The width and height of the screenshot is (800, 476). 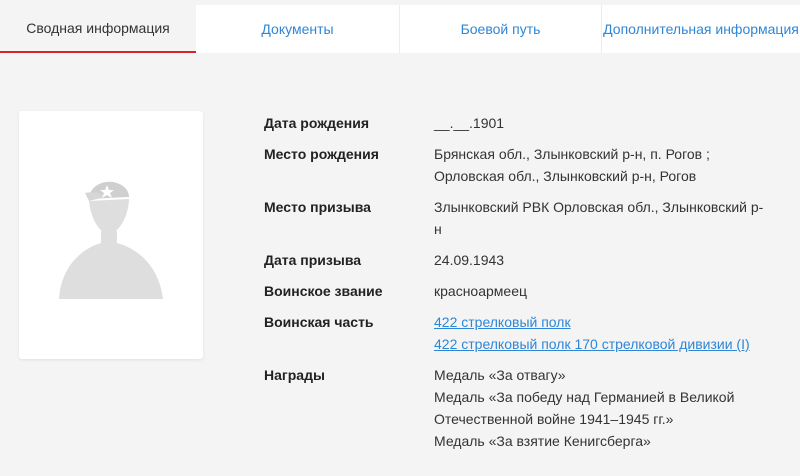 I want to click on birth-date-label: Дата рождения, so click(x=317, y=123).